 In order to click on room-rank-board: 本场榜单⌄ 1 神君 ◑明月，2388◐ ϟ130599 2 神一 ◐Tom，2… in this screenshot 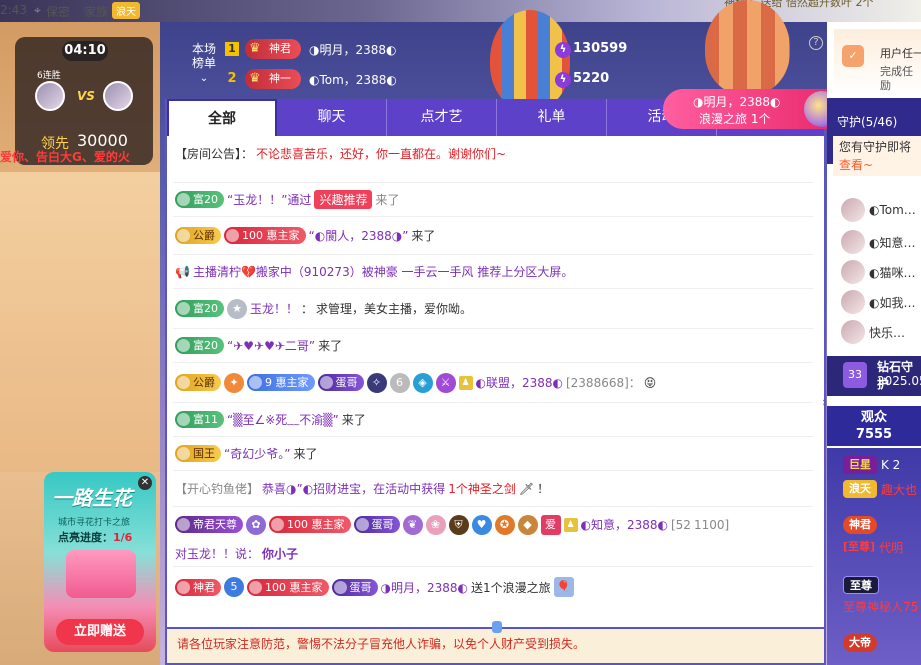, I will do `click(495, 65)`.